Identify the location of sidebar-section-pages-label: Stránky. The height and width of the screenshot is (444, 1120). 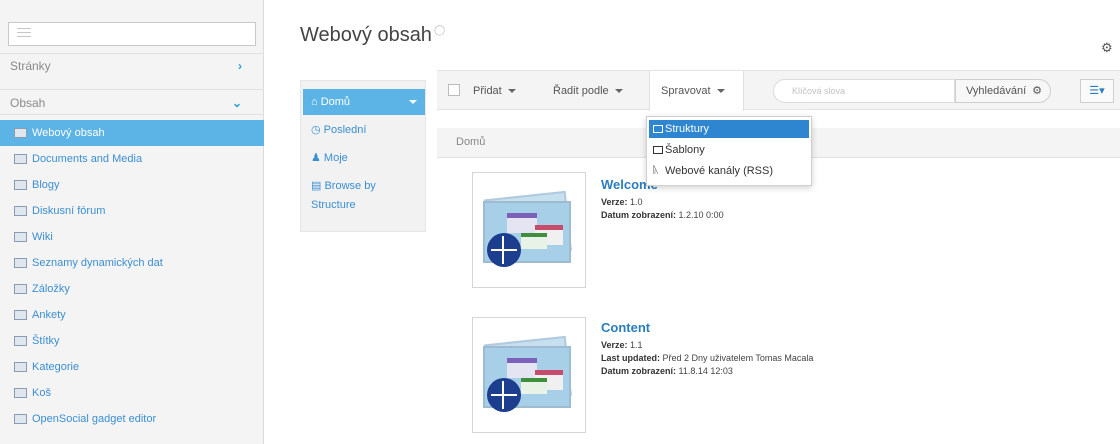
(30, 66).